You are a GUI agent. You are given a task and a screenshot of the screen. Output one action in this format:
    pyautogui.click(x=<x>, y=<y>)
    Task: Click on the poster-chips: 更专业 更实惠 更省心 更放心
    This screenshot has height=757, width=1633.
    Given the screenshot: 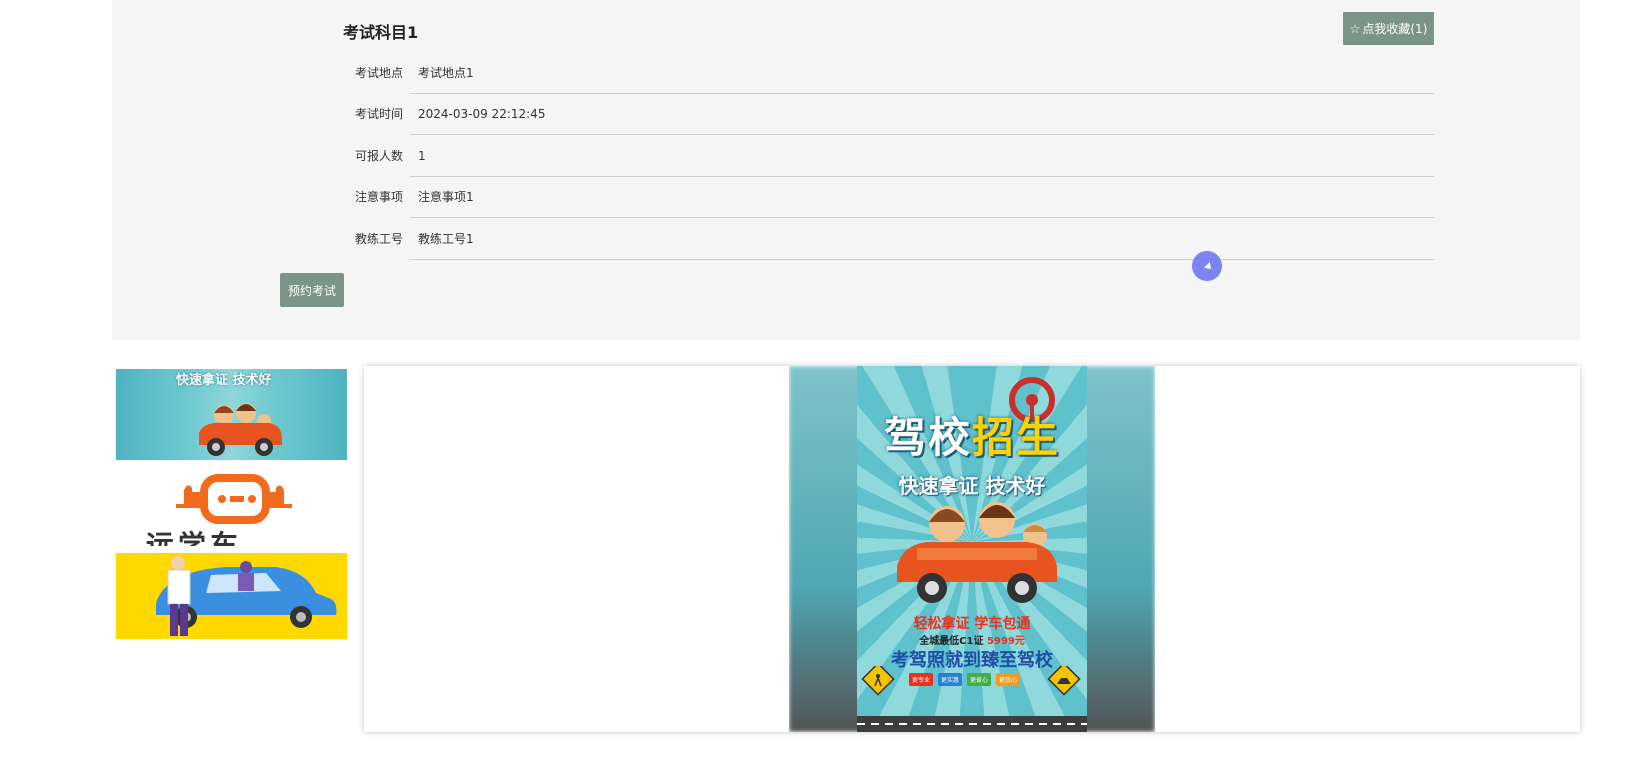 What is the action you would take?
    pyautogui.click(x=965, y=679)
    